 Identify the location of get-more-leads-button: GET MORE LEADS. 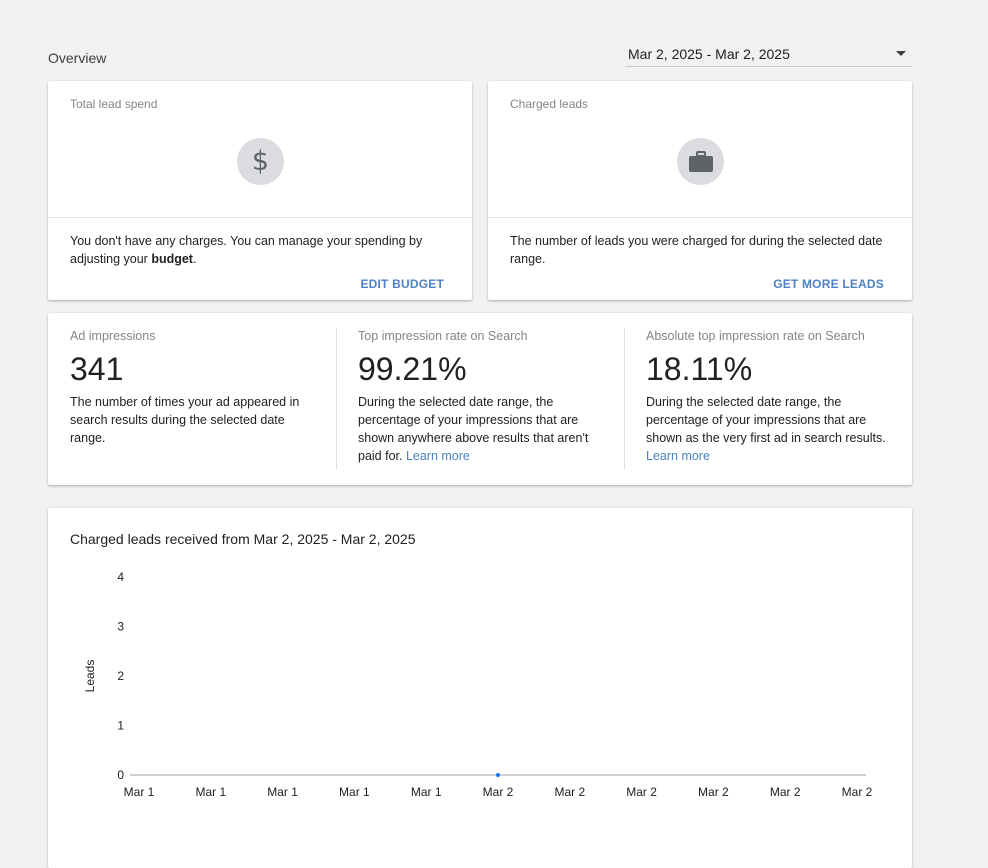
(828, 284).